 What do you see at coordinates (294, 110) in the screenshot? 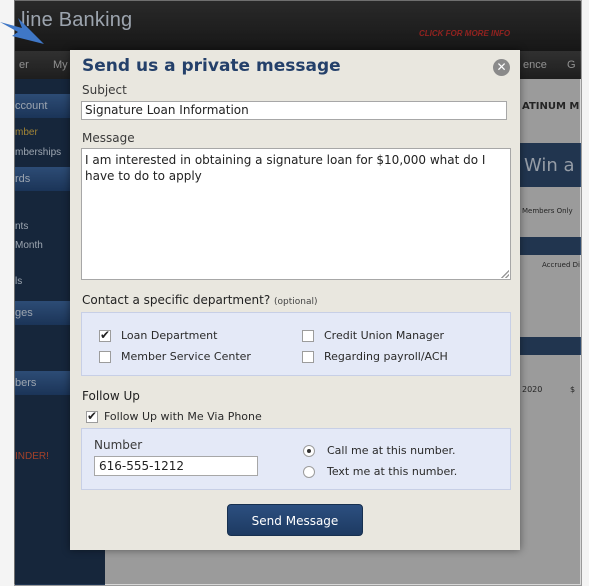
I see `subject-input: Signature Loan Information` at bounding box center [294, 110].